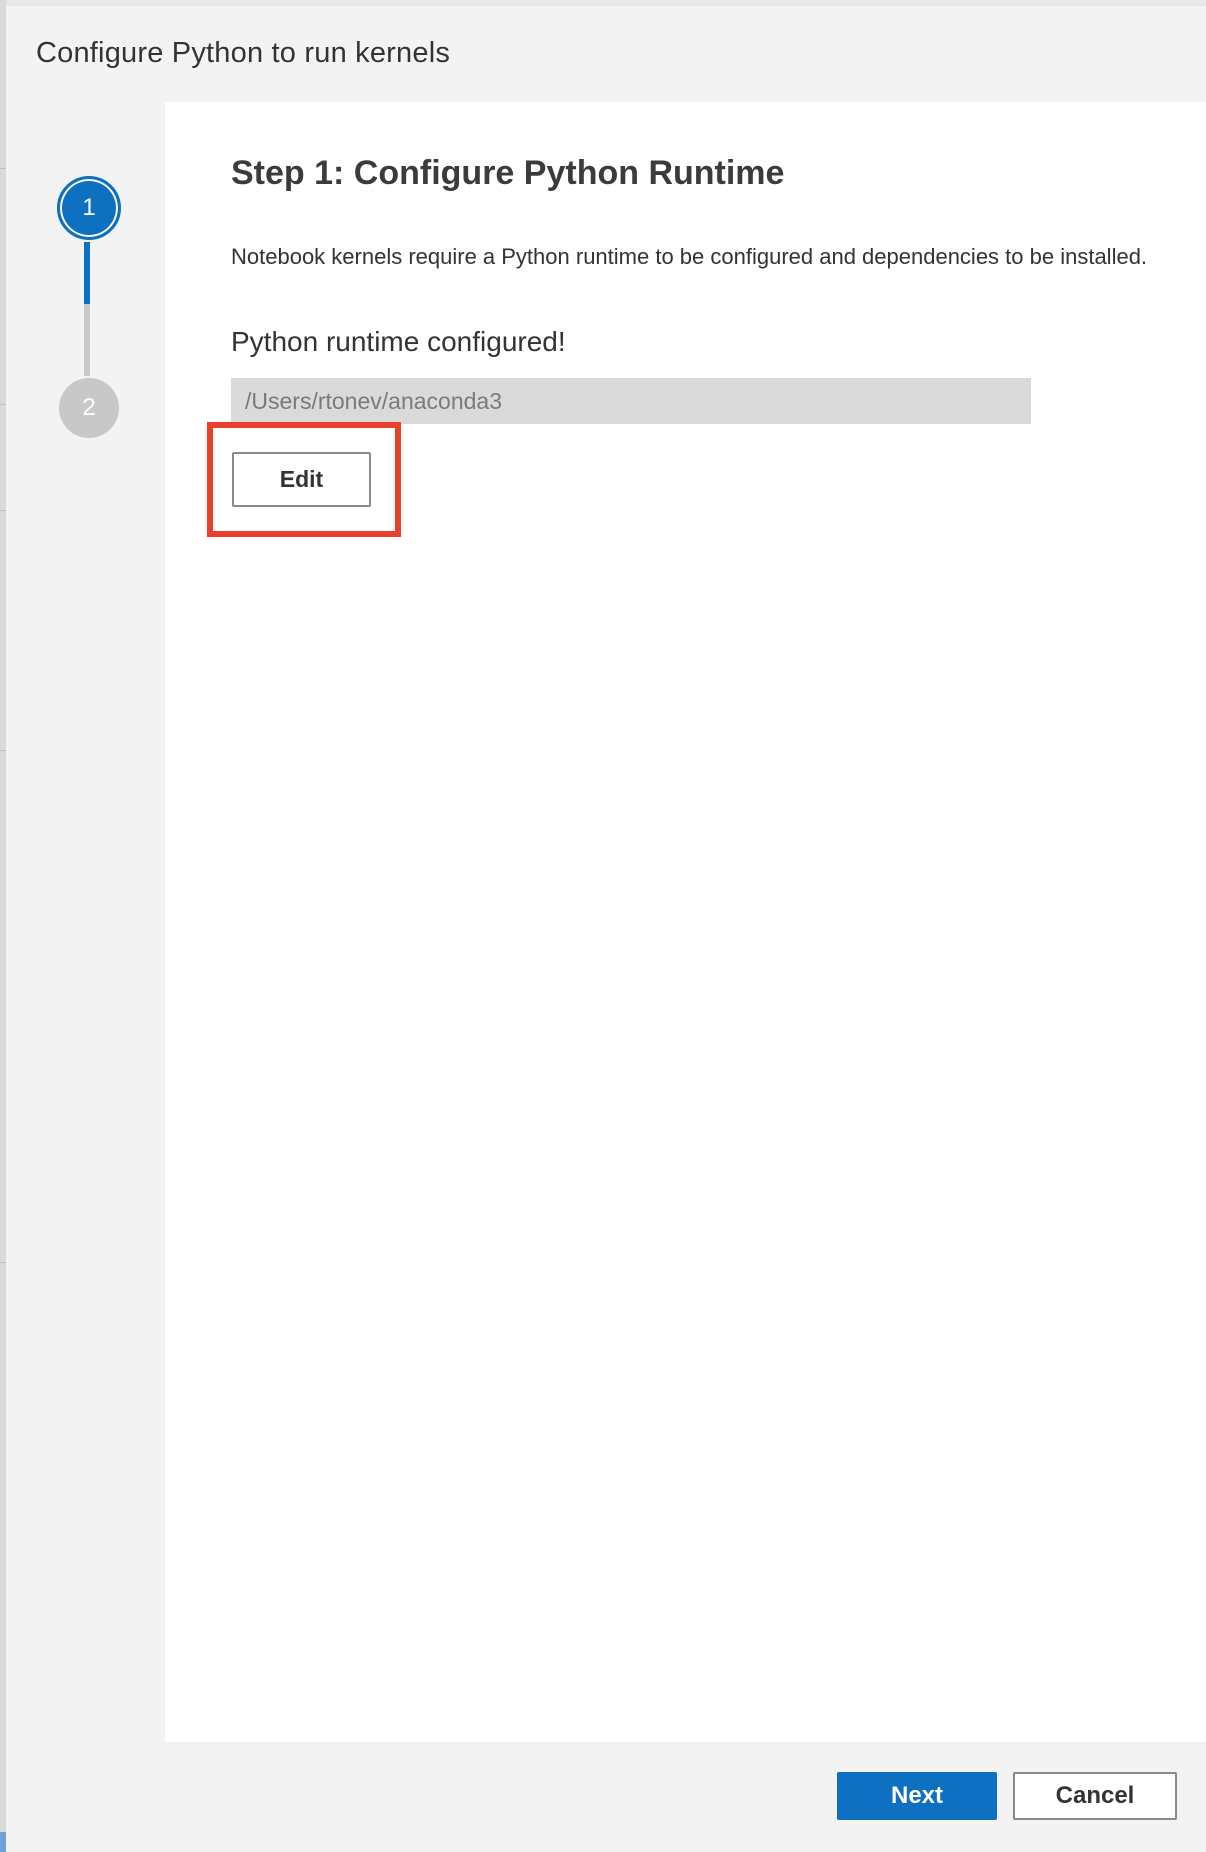  What do you see at coordinates (87, 273) in the screenshot?
I see `step-connector-active` at bounding box center [87, 273].